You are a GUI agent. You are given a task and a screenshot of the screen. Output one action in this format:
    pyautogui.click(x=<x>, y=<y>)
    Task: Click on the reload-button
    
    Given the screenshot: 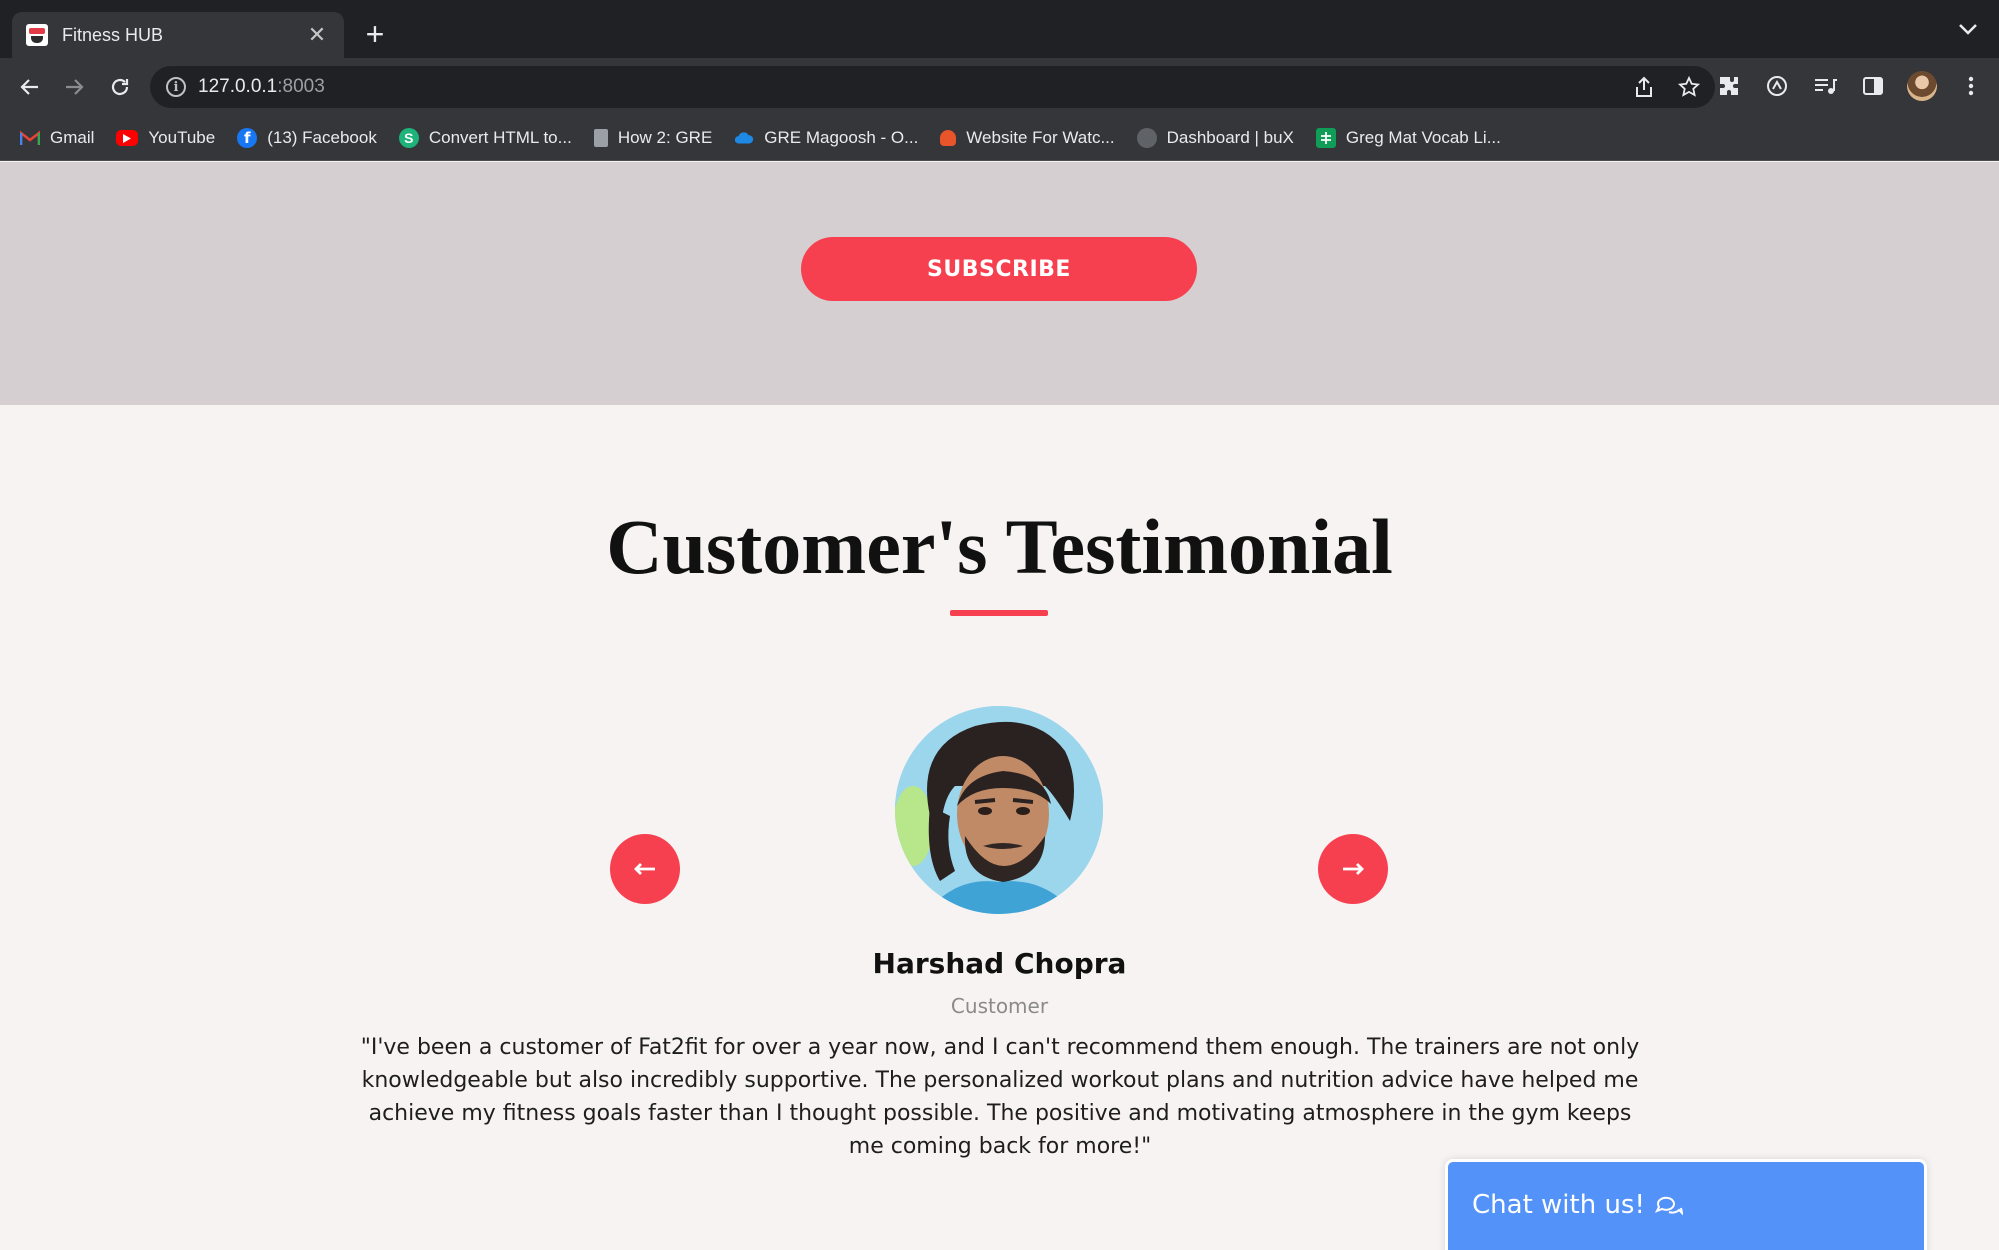 What is the action you would take?
    pyautogui.click(x=120, y=87)
    